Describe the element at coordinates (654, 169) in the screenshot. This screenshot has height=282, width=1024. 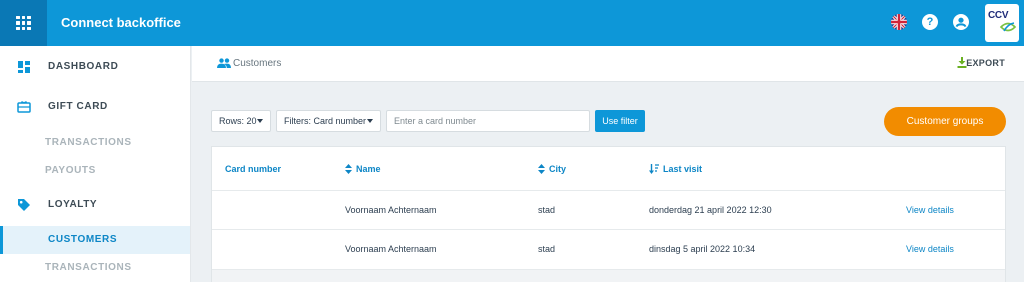
I see `sort-descending-icon` at that location.